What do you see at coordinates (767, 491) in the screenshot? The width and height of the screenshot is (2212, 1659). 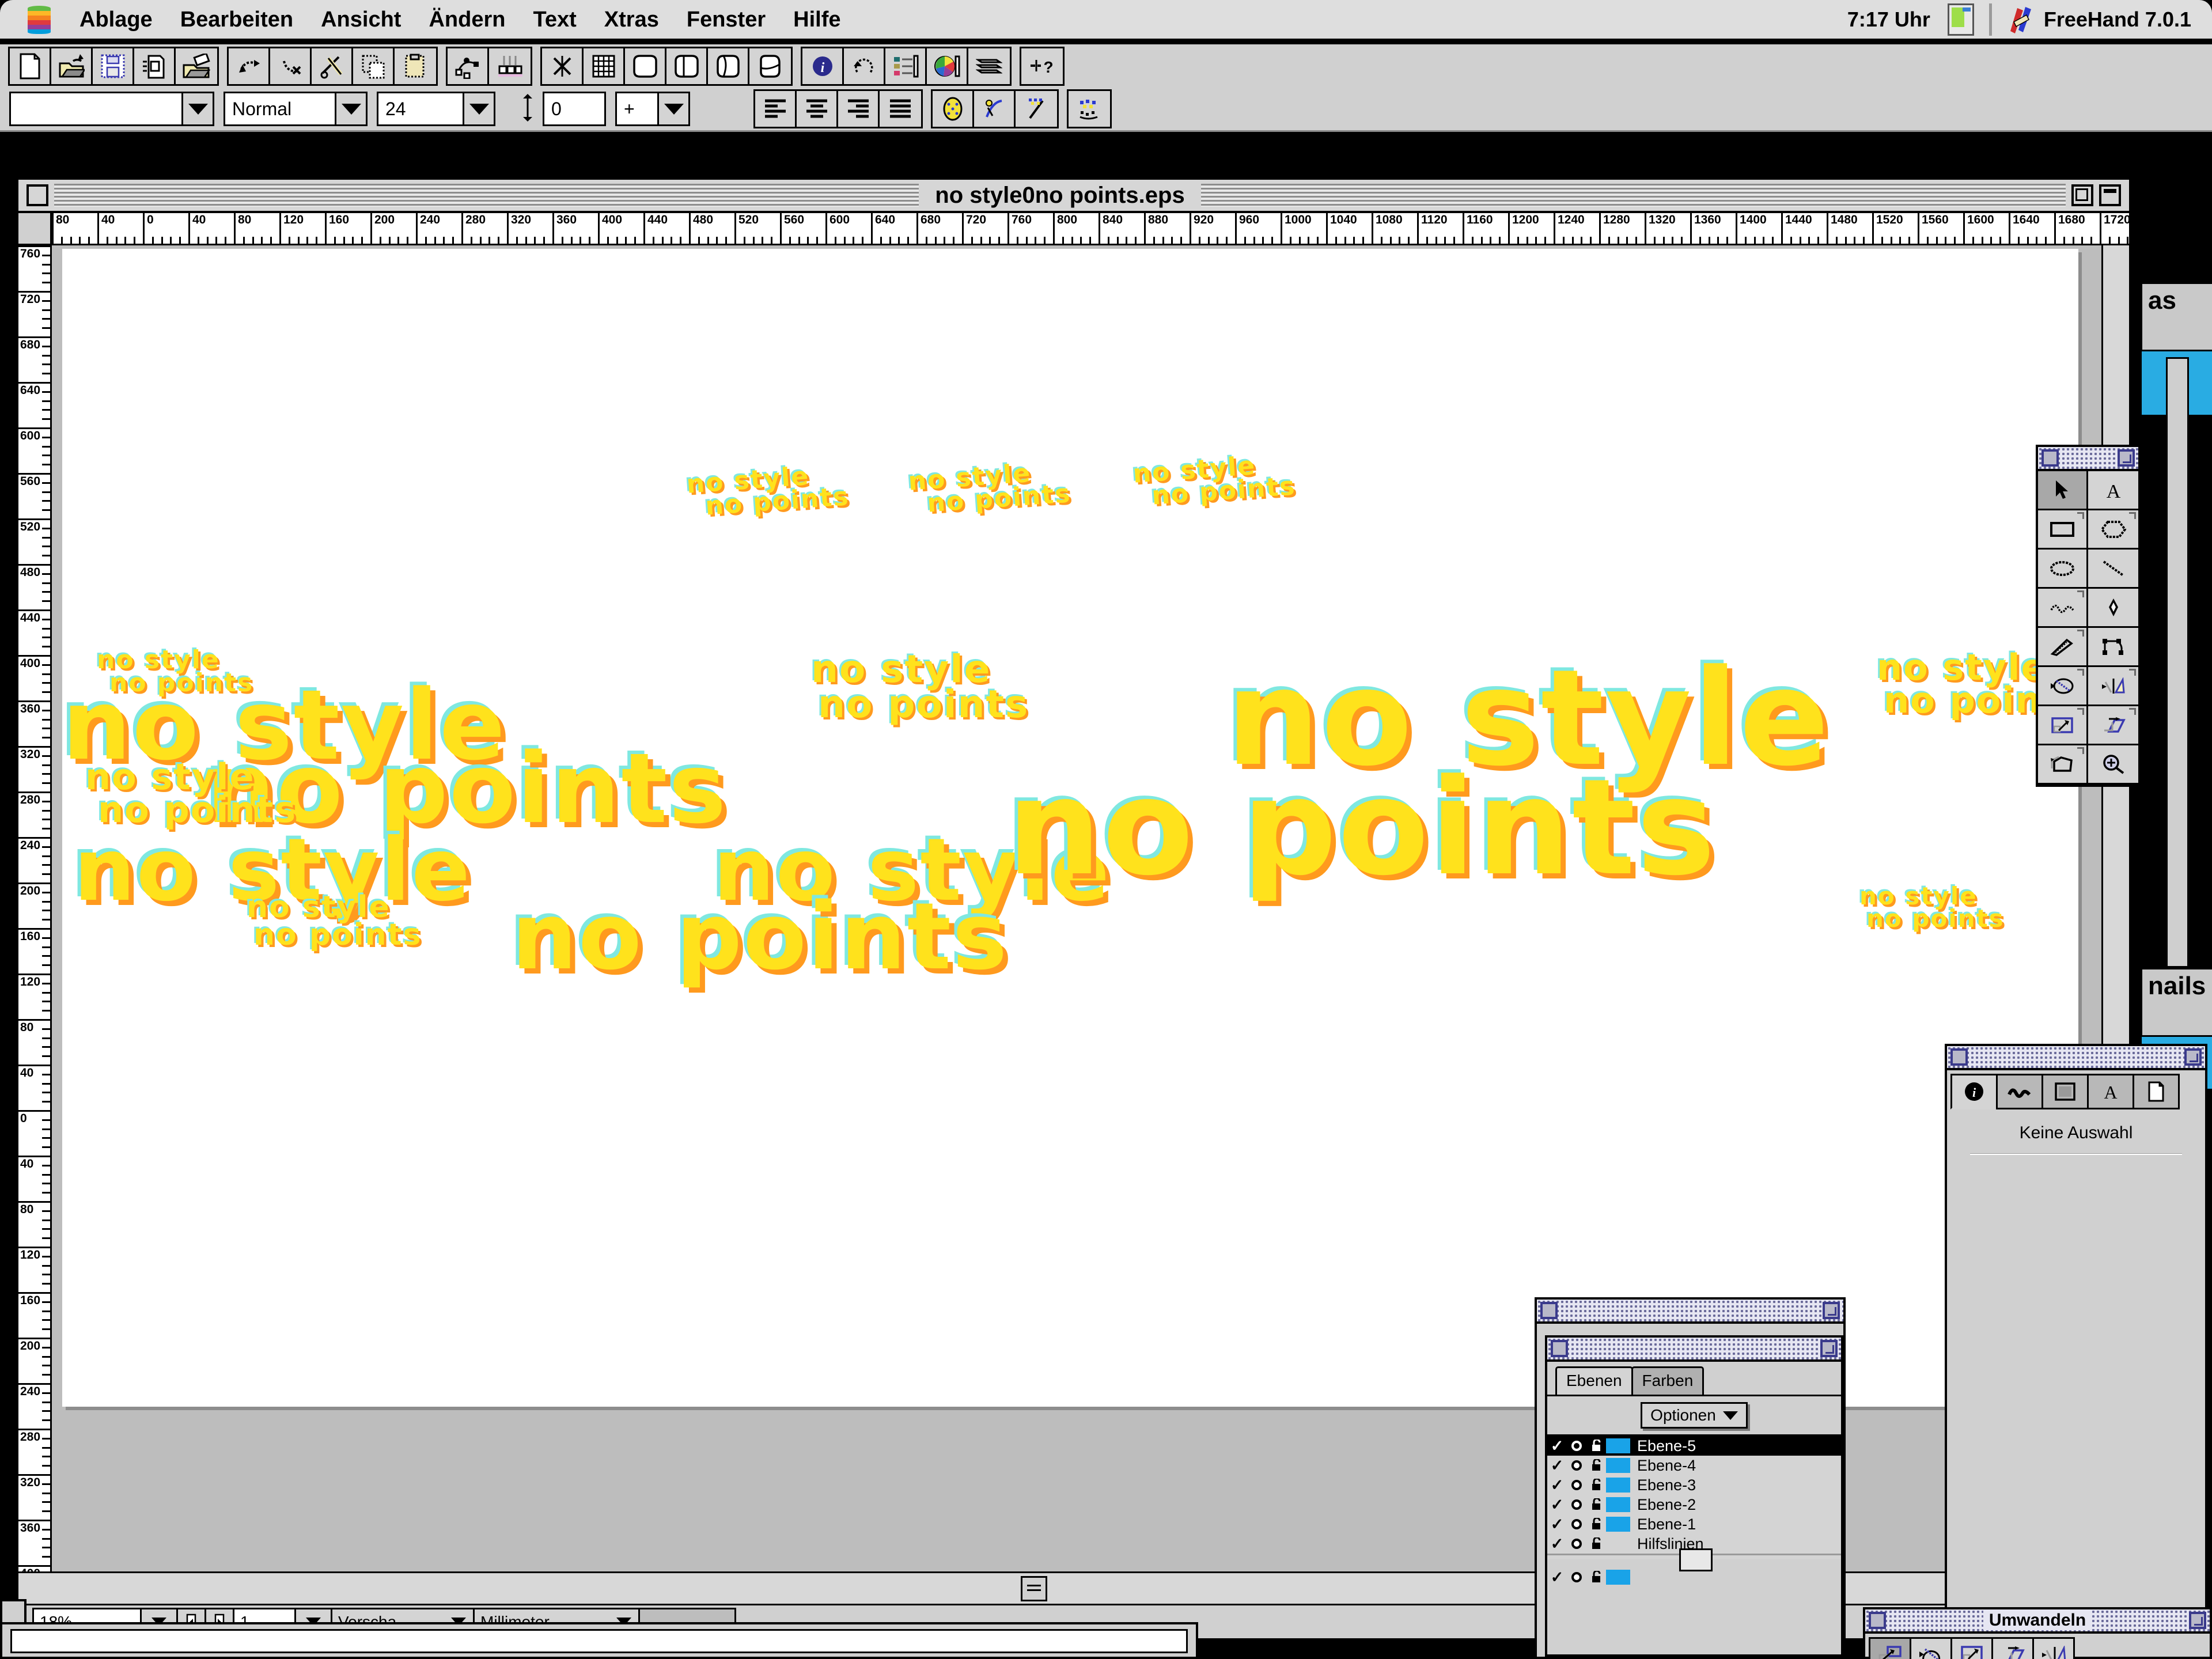 I see `artwork-text-small-1: no style no points` at bounding box center [767, 491].